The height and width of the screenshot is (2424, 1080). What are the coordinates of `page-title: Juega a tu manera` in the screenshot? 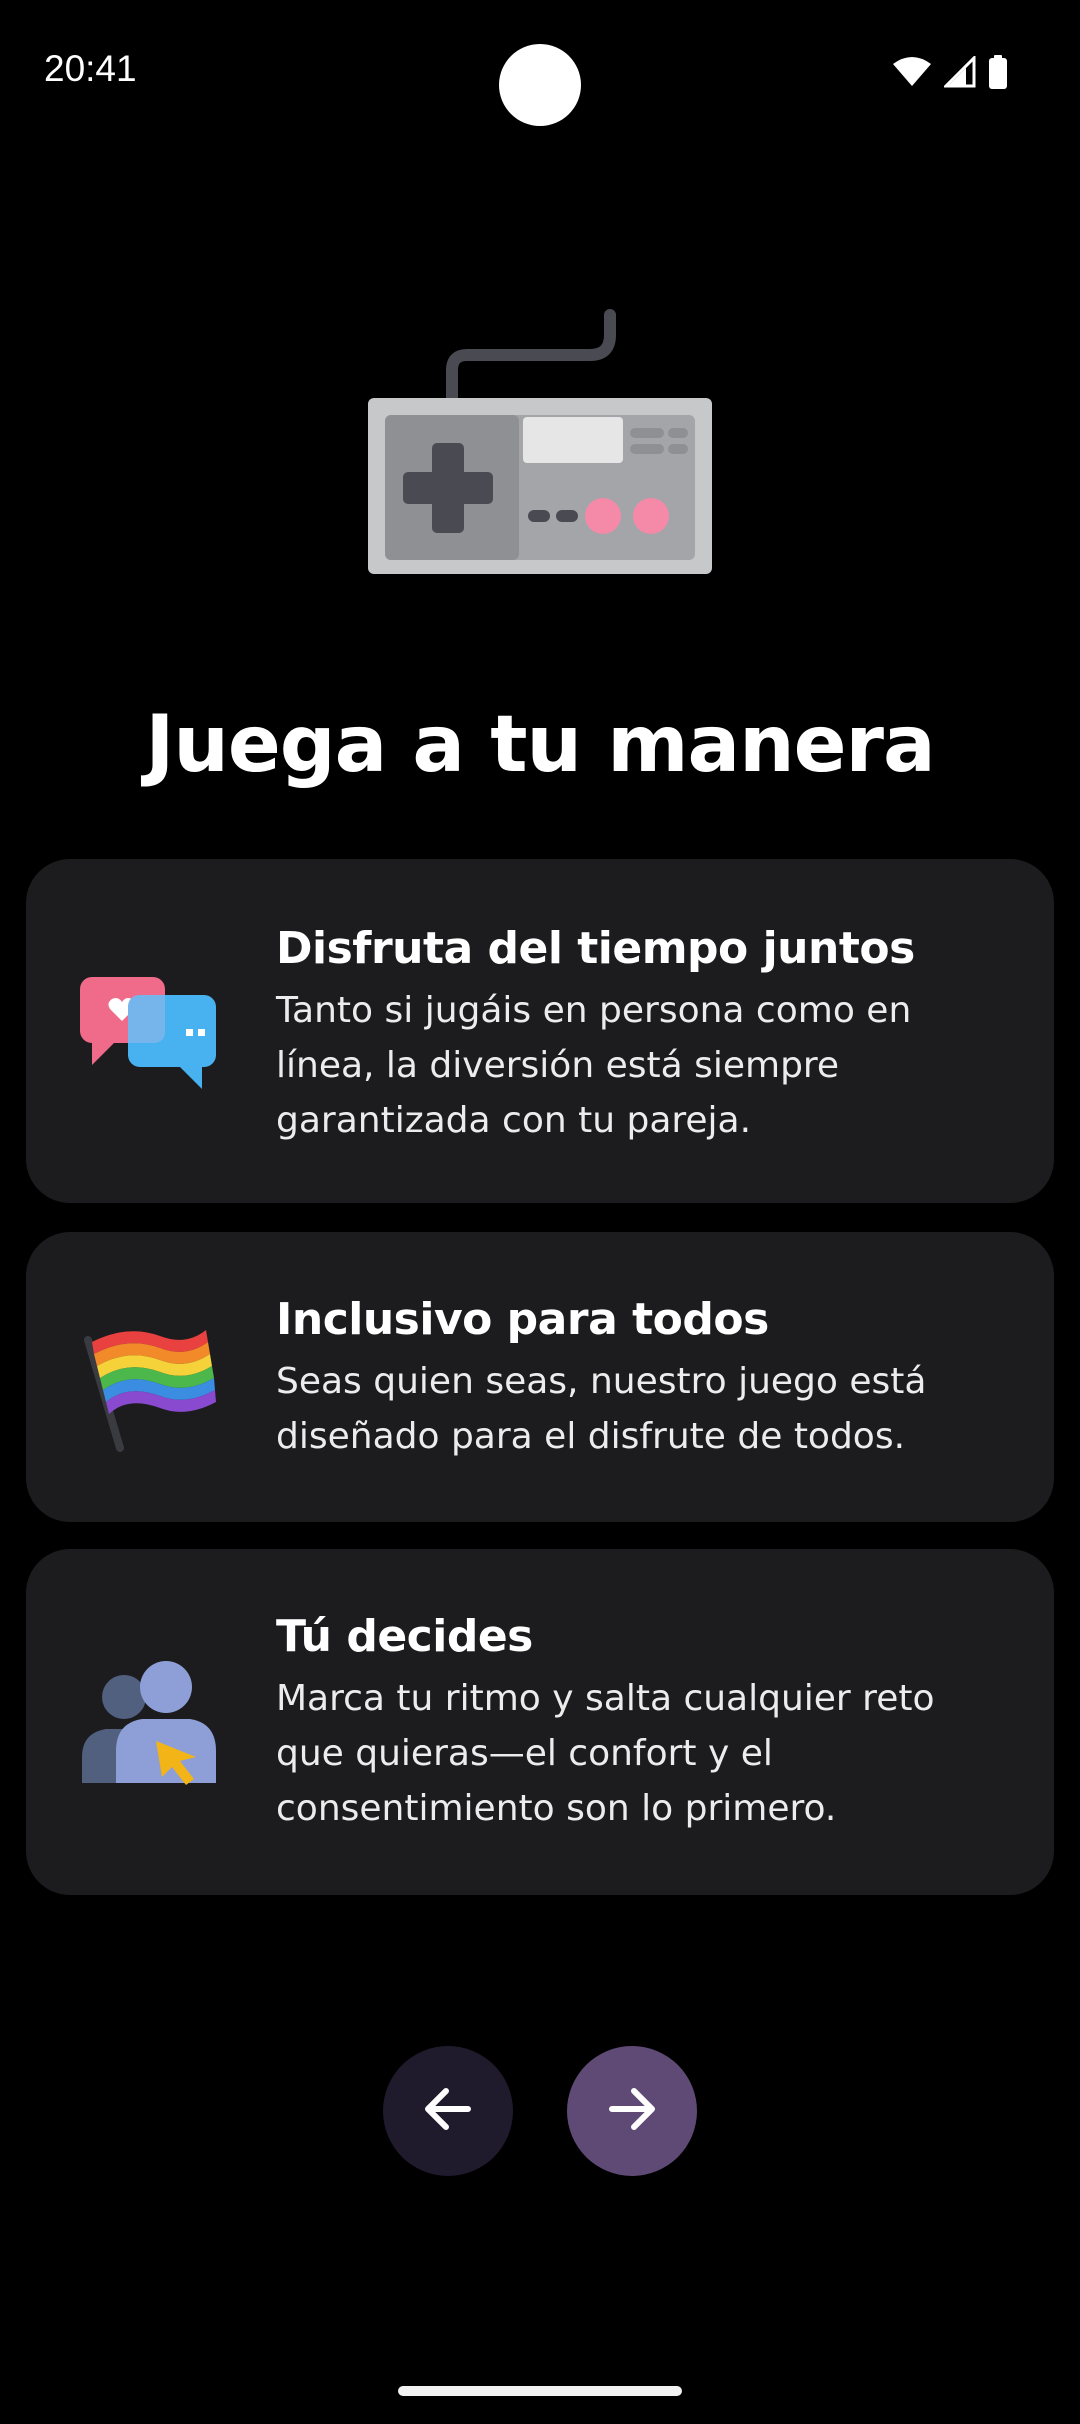 It's located at (540, 745).